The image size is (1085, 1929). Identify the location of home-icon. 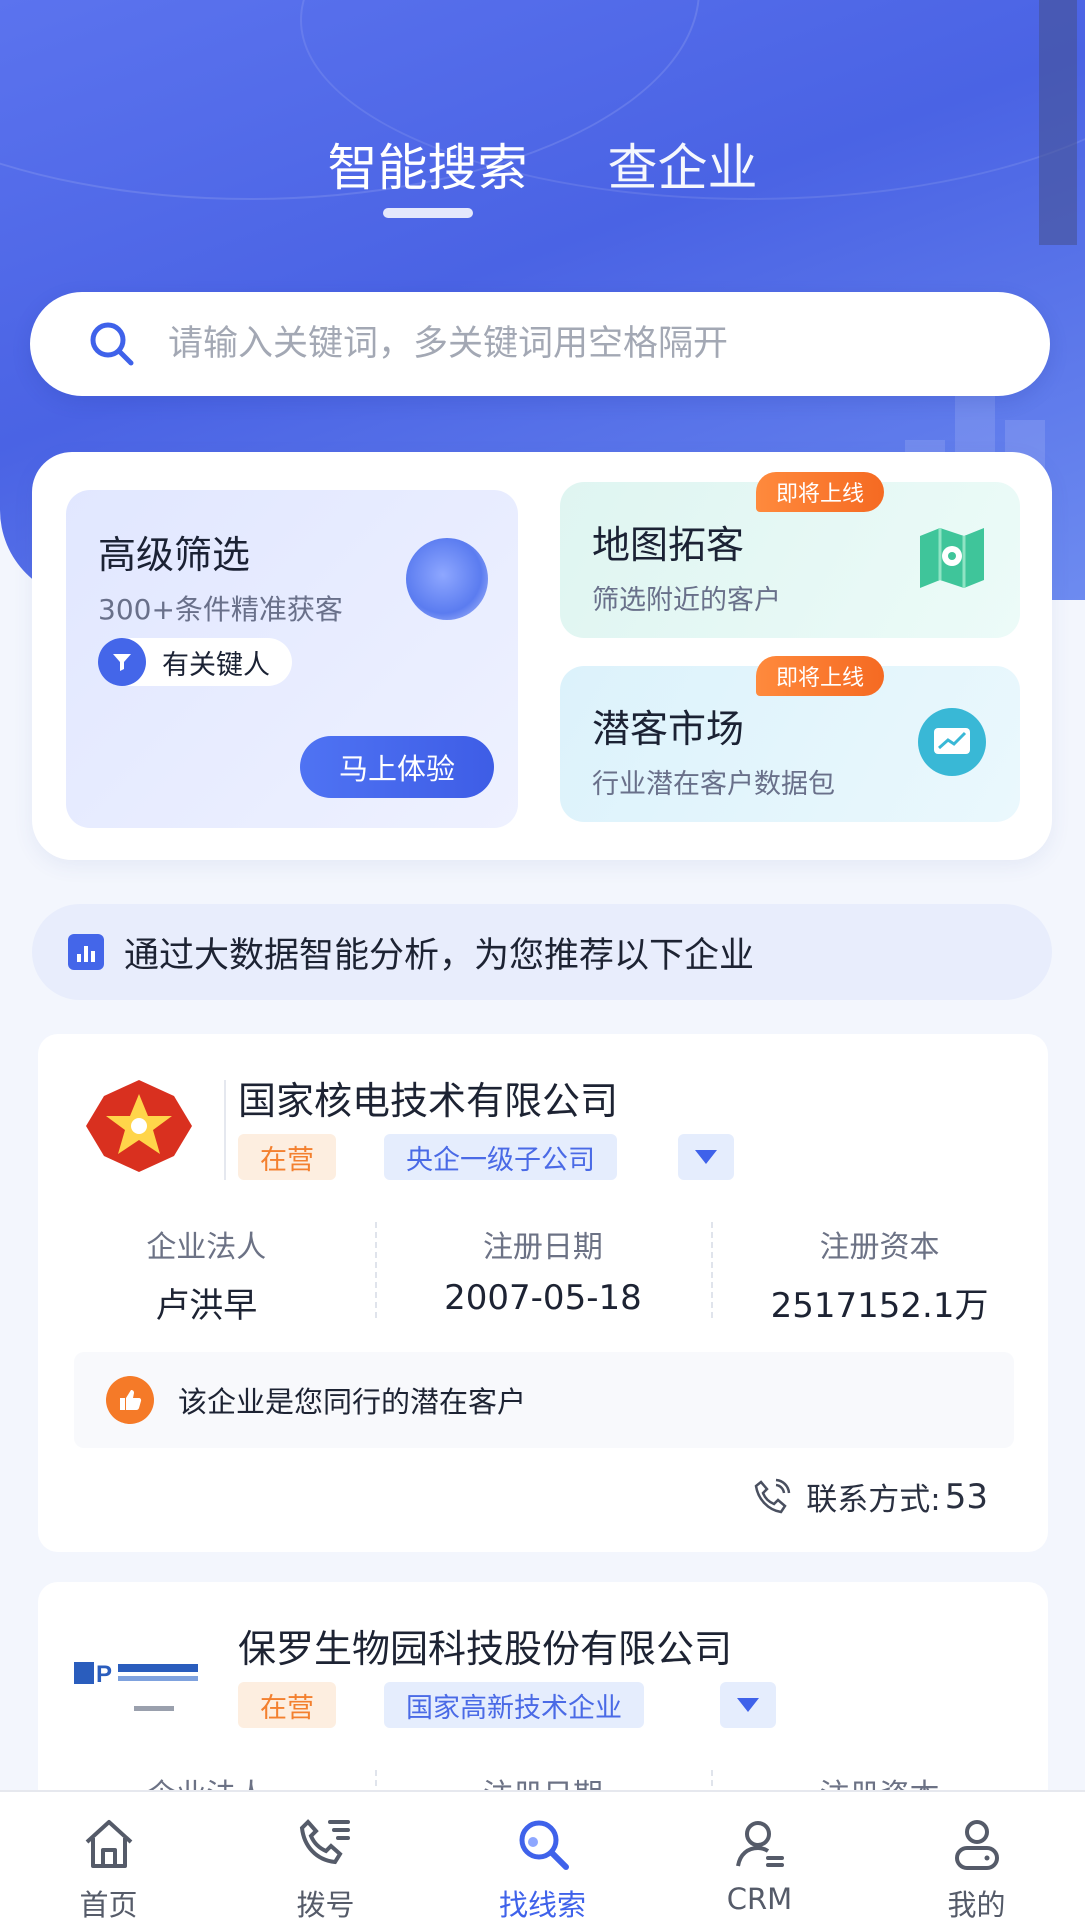
(108, 1844).